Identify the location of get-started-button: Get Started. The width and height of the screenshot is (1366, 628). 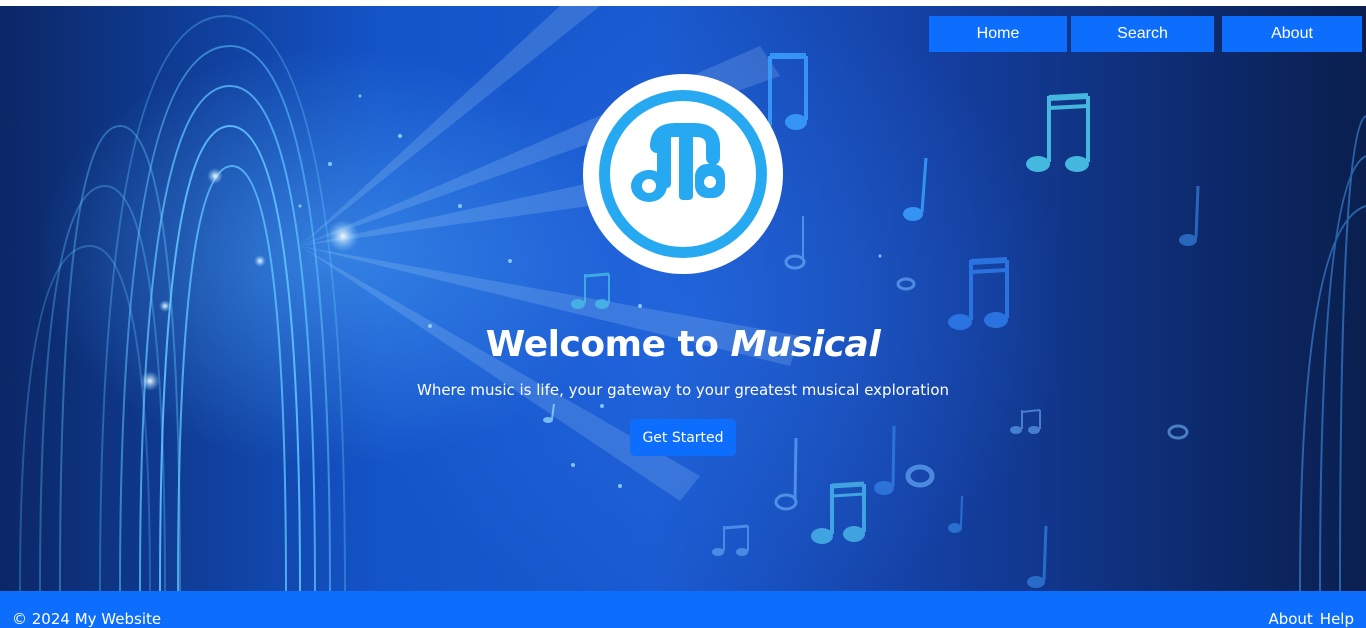
(683, 437).